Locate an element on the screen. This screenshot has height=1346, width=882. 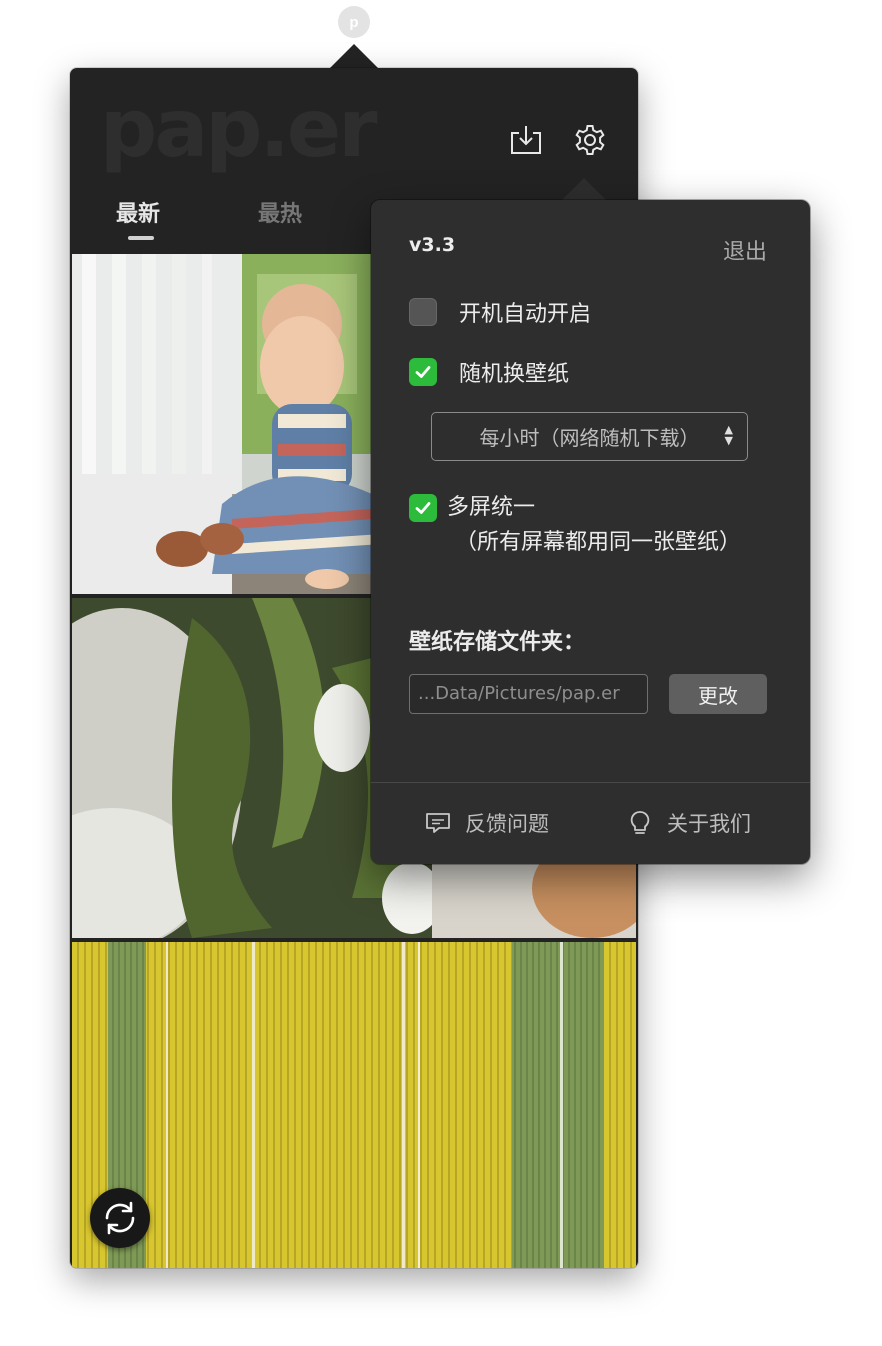
refresh-icon is located at coordinates (120, 1218).